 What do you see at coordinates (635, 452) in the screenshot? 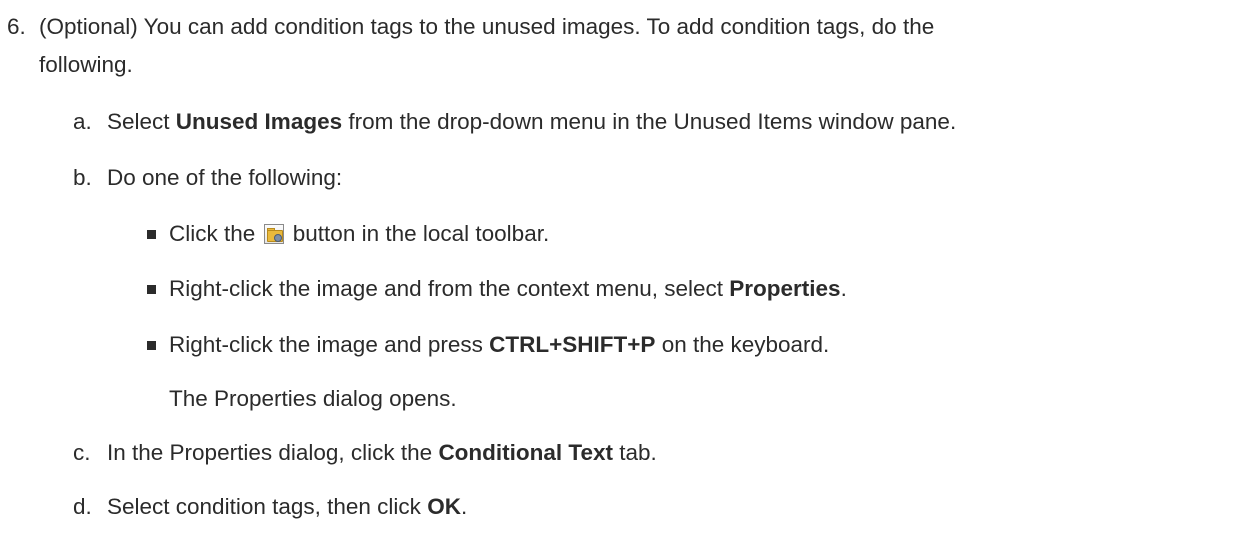
I see `substep-c-post: tab.` at bounding box center [635, 452].